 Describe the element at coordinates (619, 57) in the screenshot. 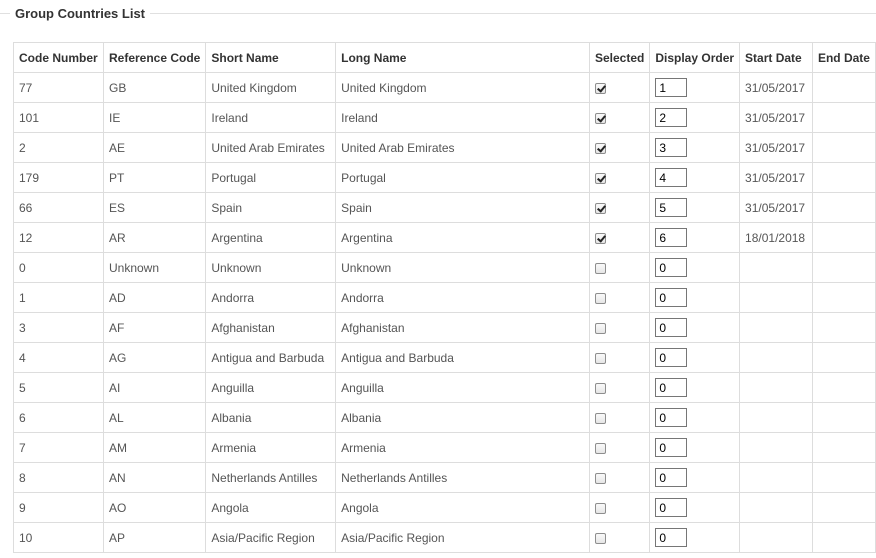

I see `header-selected: Selected` at that location.